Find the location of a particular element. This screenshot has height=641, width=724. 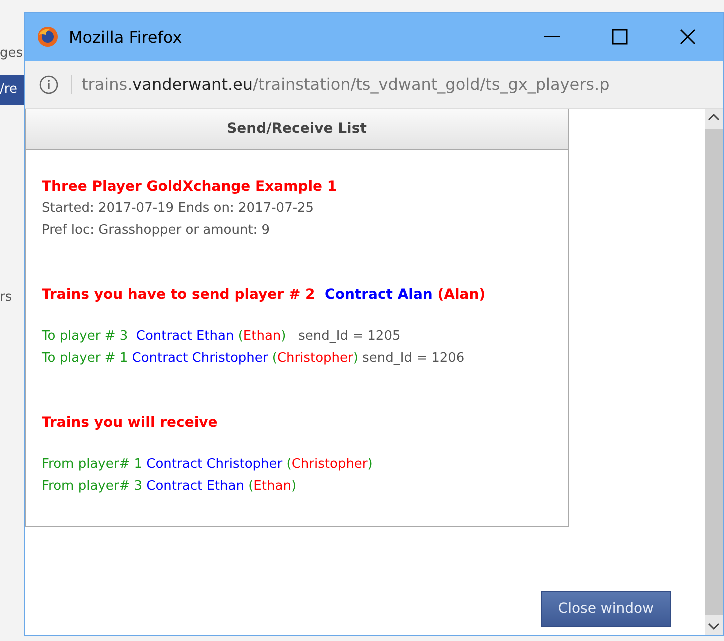

page-text-fragment: rs is located at coordinates (6, 297).